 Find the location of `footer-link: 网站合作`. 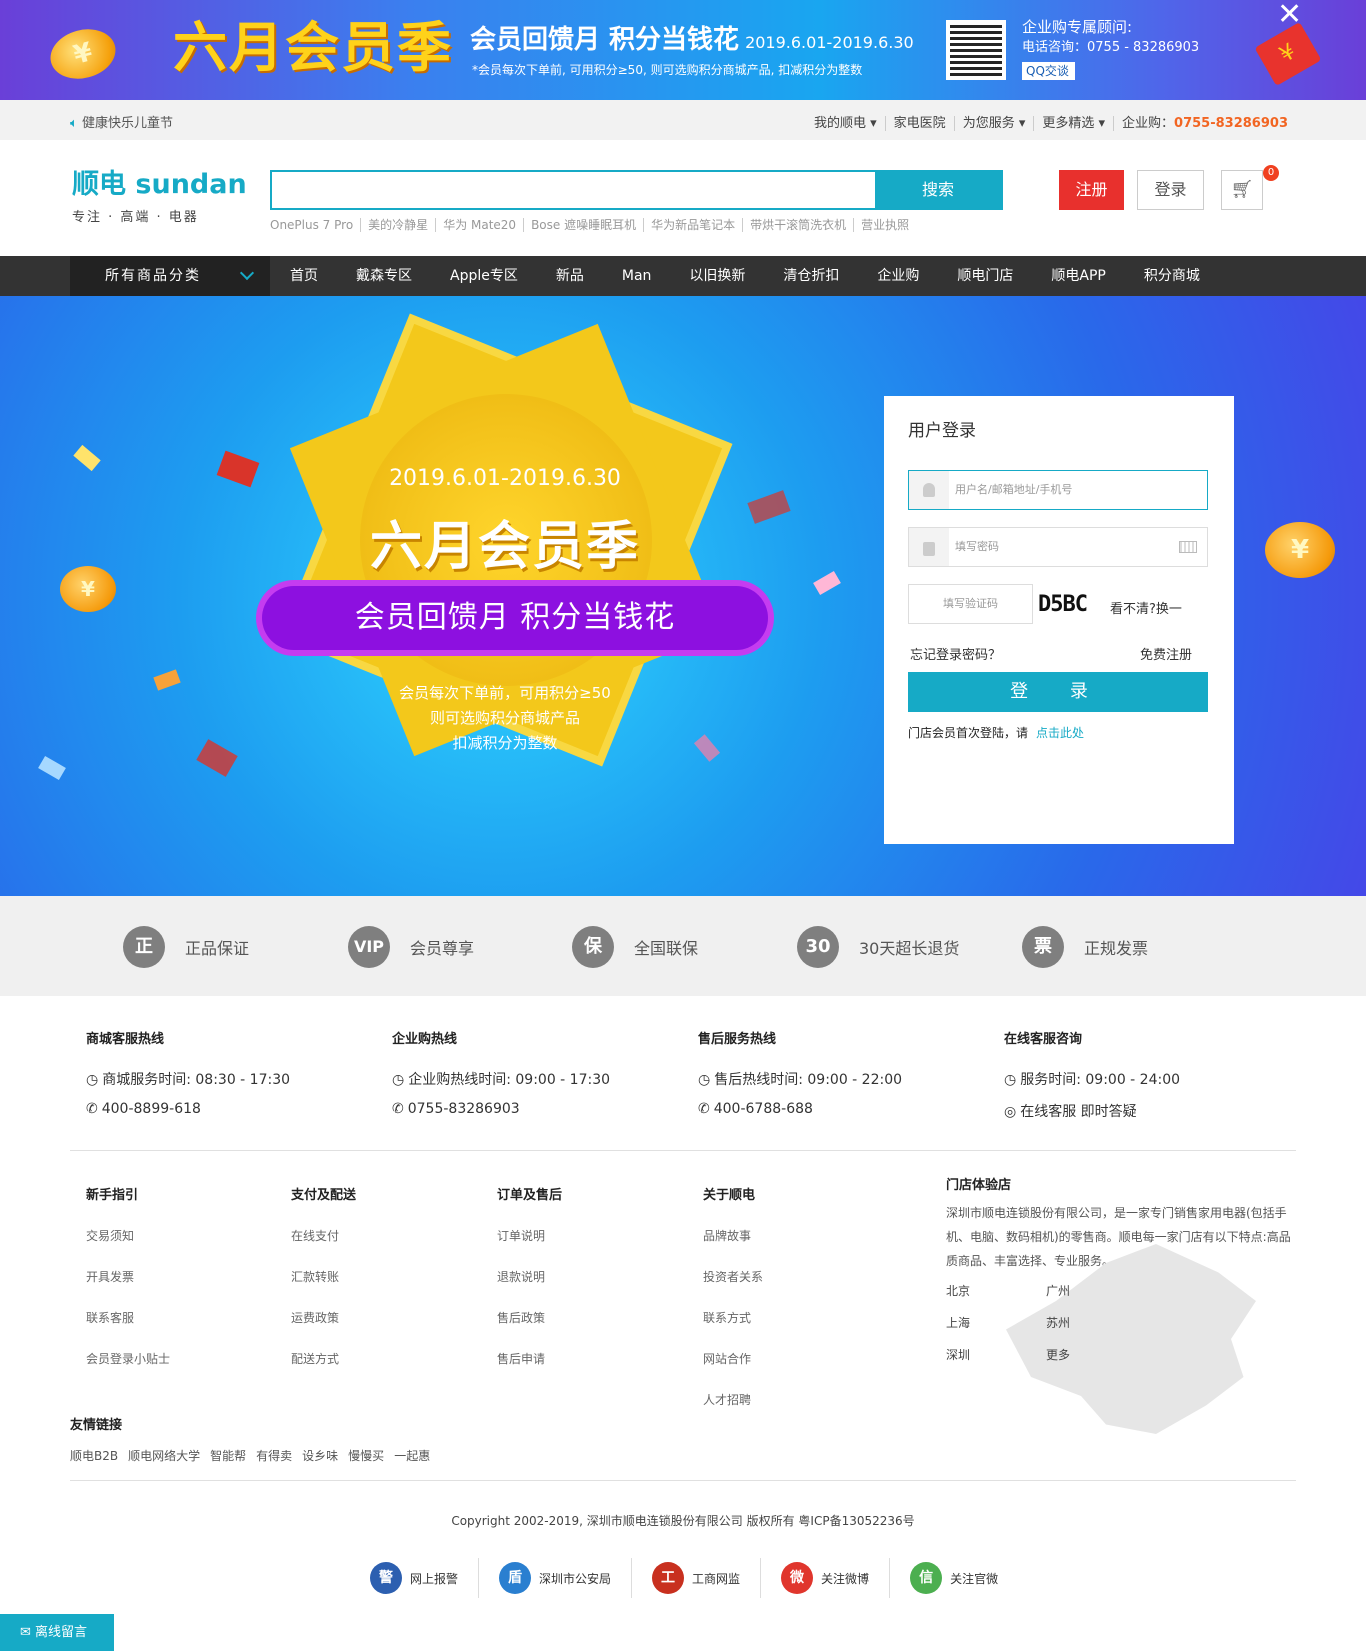

footer-link: 网站合作 is located at coordinates (733, 1358).